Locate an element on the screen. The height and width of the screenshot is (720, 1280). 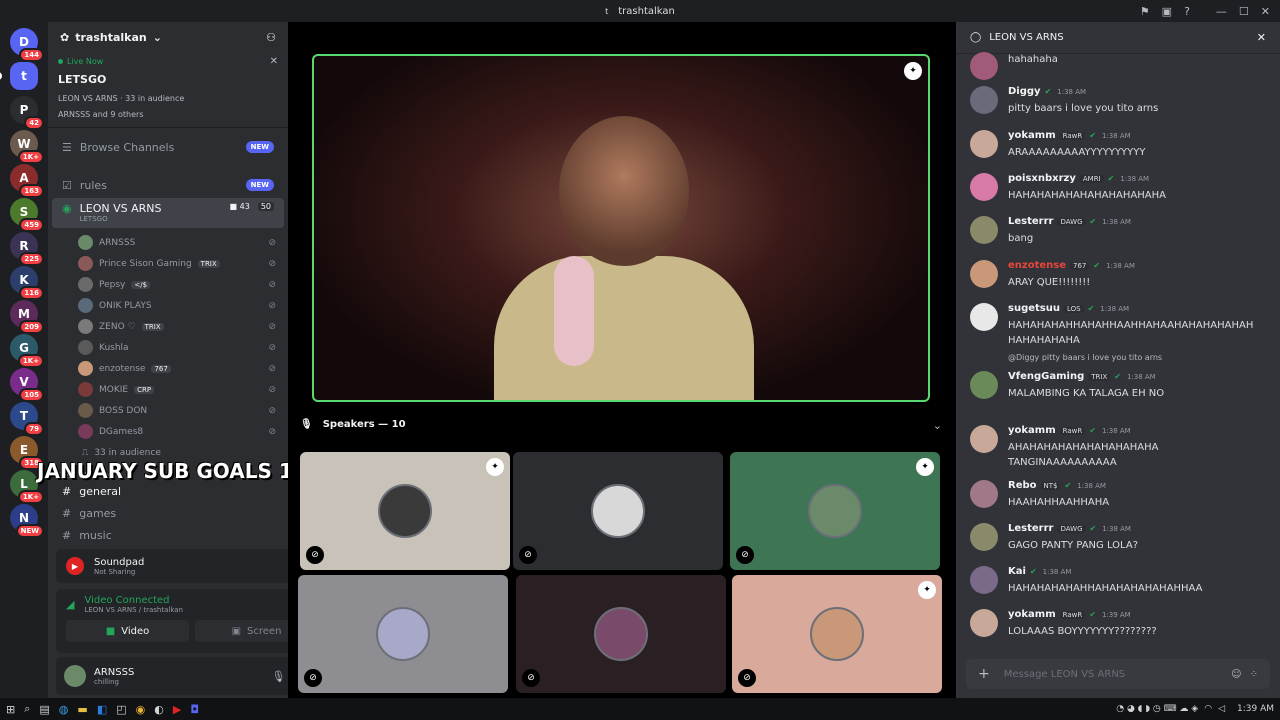
mic-icon: 🎙 is located at coordinates (278, 676).